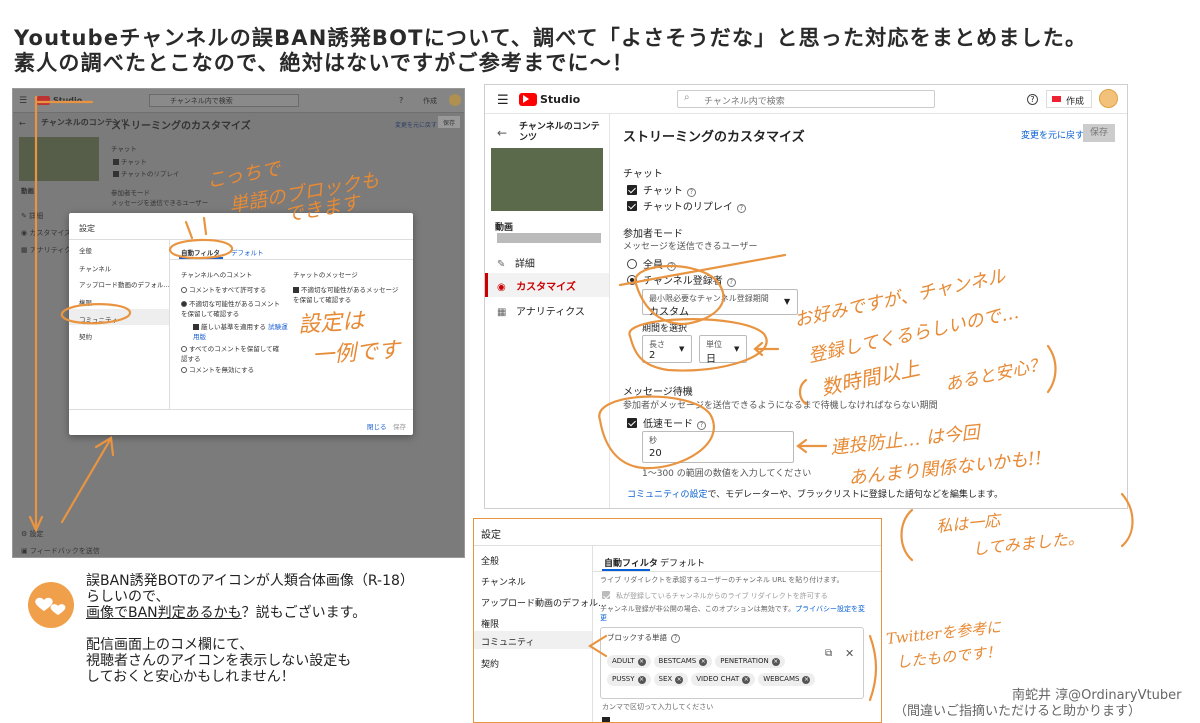  Describe the element at coordinates (656, 432) in the screenshot. I see `slow-mode-circle` at that location.